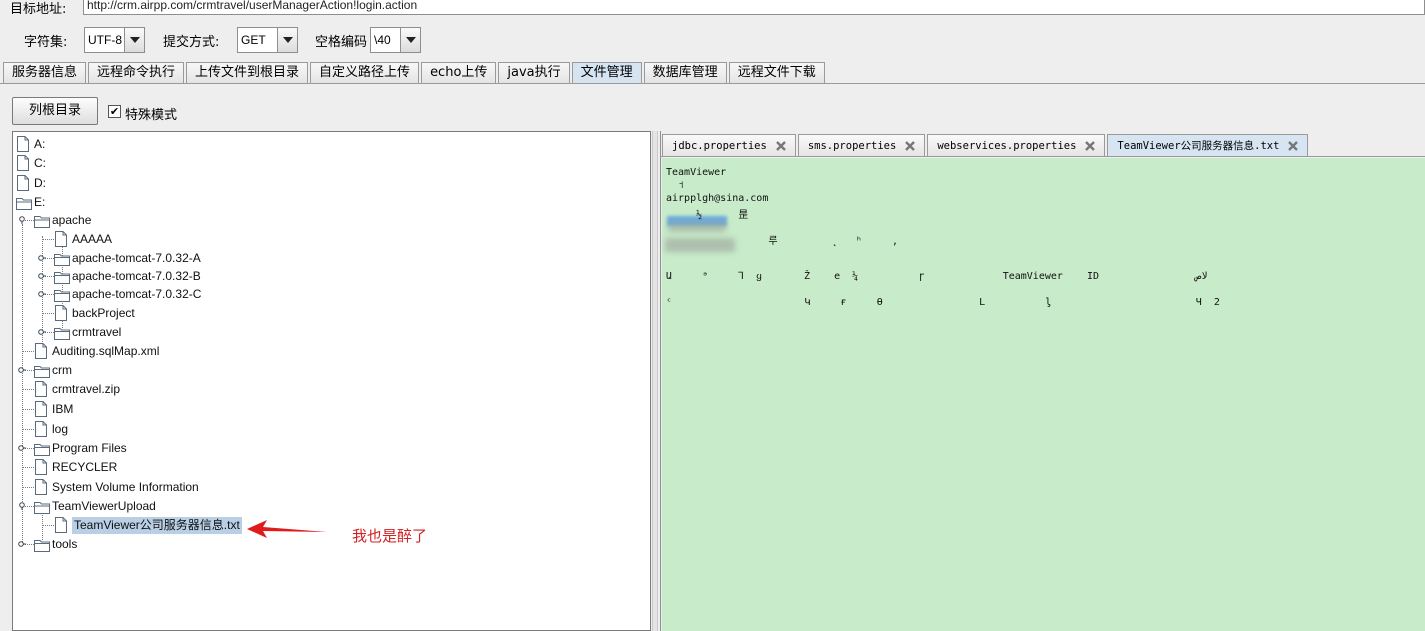  Describe the element at coordinates (729, 145) in the screenshot. I see `editor-tab-jdbc: jdbc.properties` at that location.